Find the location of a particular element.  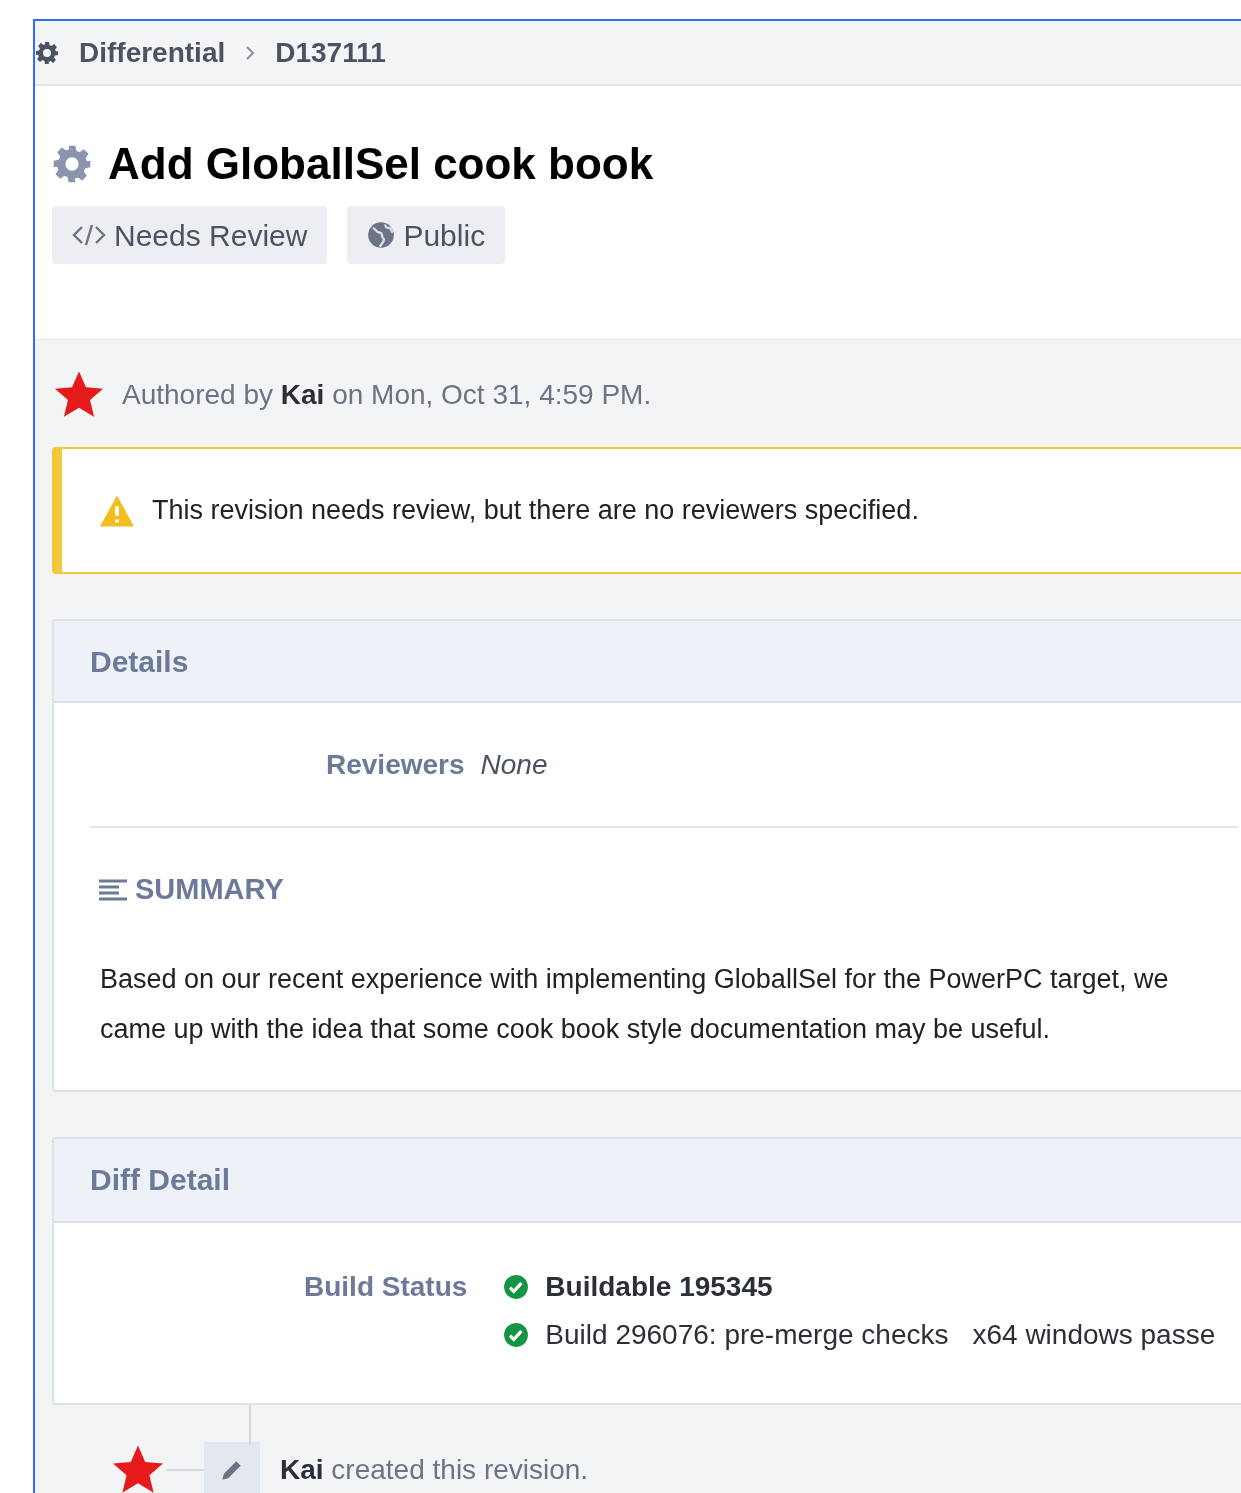

status-tag: Public is located at coordinates (426, 235).